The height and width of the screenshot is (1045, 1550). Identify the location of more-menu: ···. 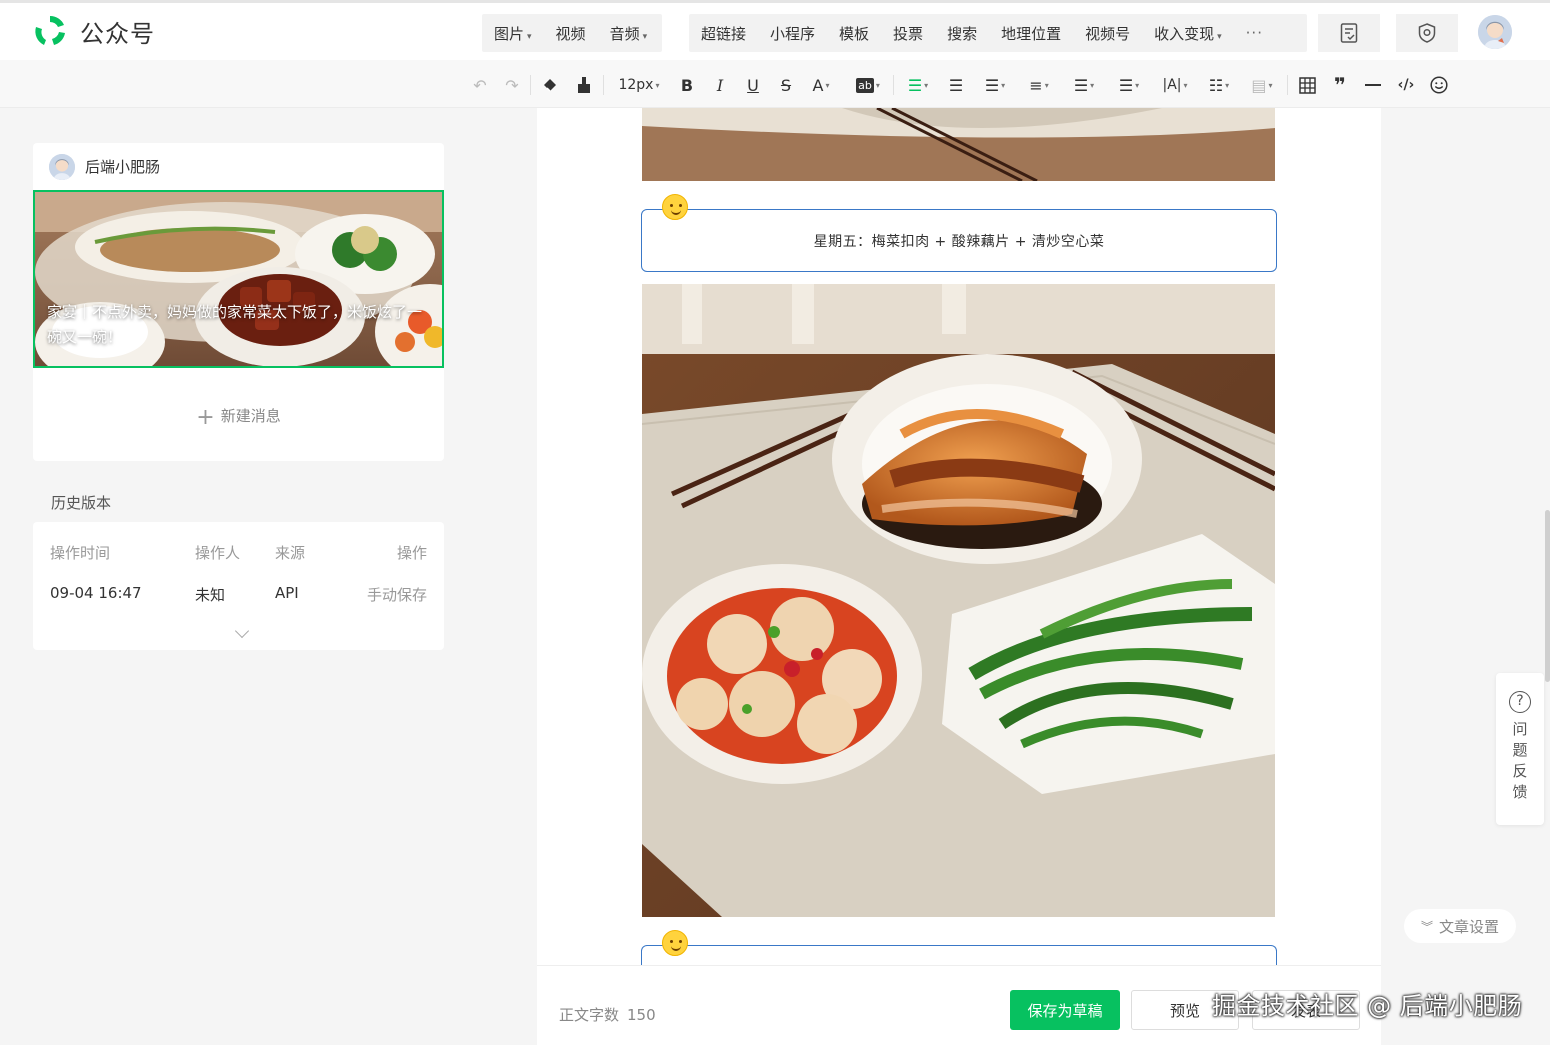
(1254, 33).